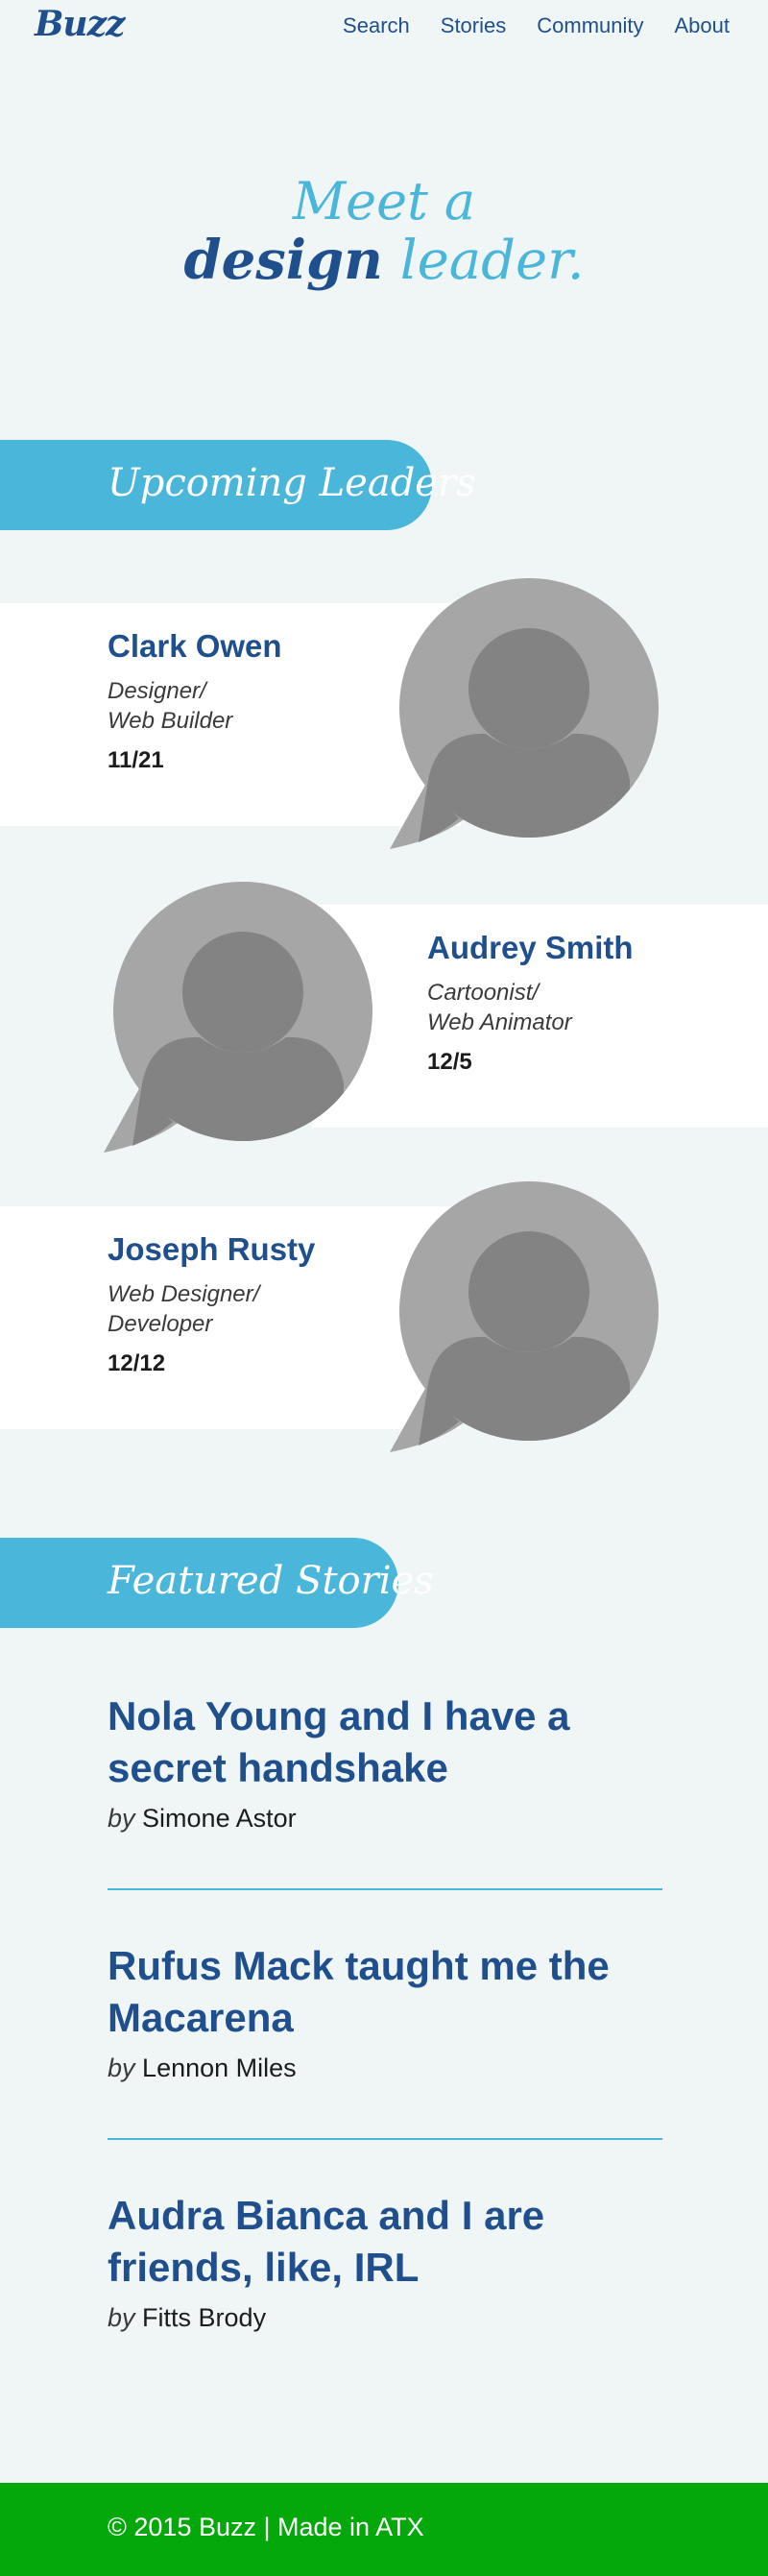 Image resolution: width=768 pixels, height=2576 pixels. Describe the element at coordinates (384, 261) in the screenshot. I see `hero-line-2: design leader.` at that location.